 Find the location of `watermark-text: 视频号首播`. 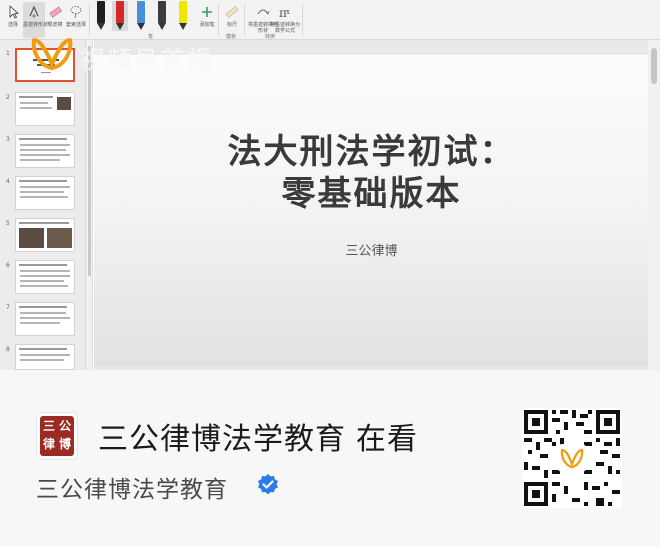

watermark-text: 视频号首播 is located at coordinates (147, 60).